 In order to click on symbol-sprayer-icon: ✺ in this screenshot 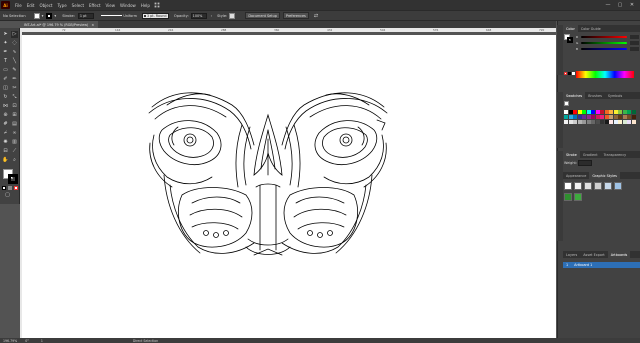, I will do `click(5, 142)`.